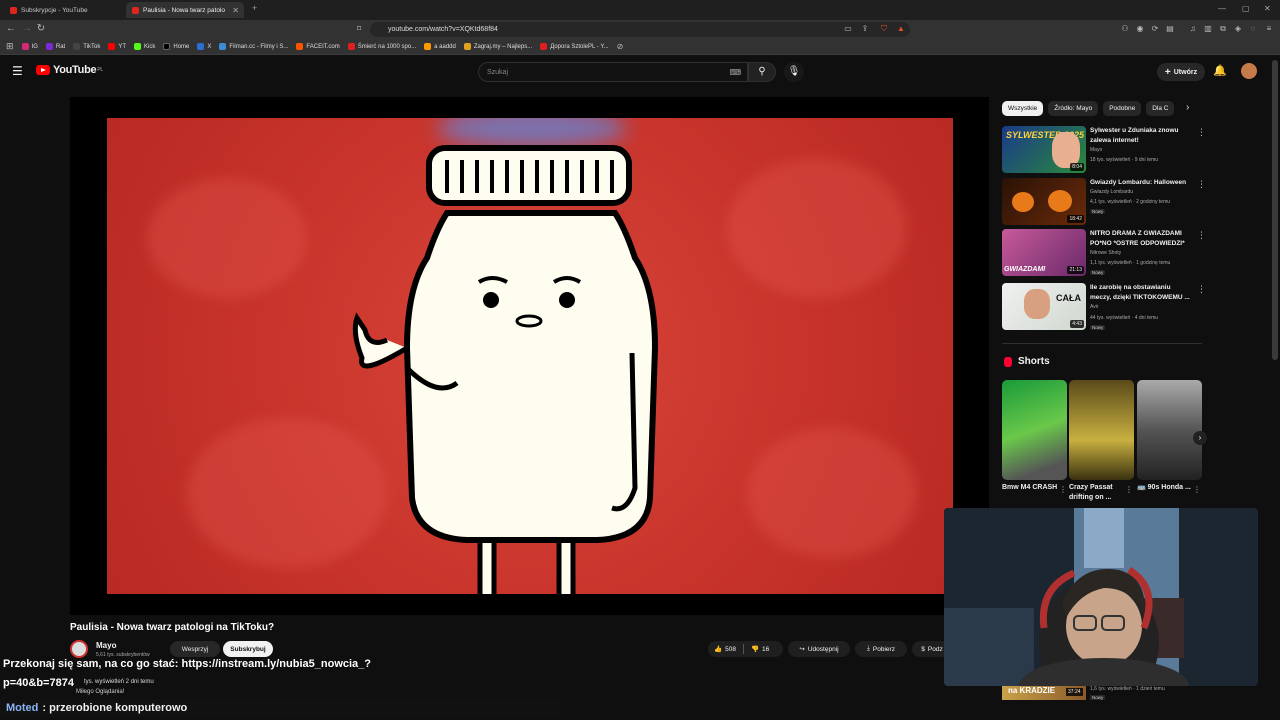 The width and height of the screenshot is (1280, 720). Describe the element at coordinates (106, 645) in the screenshot. I see `channel-name: Mayo` at that location.